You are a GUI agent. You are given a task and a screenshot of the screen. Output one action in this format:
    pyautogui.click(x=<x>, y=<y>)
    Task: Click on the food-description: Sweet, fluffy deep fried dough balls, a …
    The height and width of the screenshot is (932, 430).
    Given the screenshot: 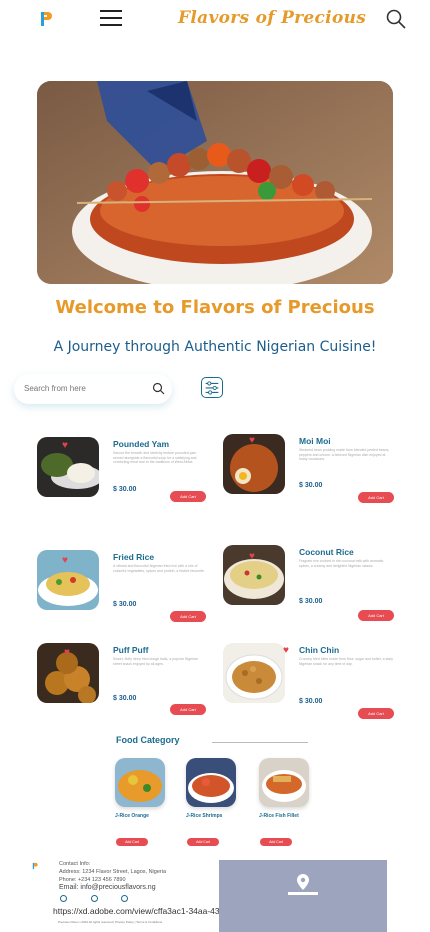 What is the action you would take?
    pyautogui.click(x=155, y=661)
    